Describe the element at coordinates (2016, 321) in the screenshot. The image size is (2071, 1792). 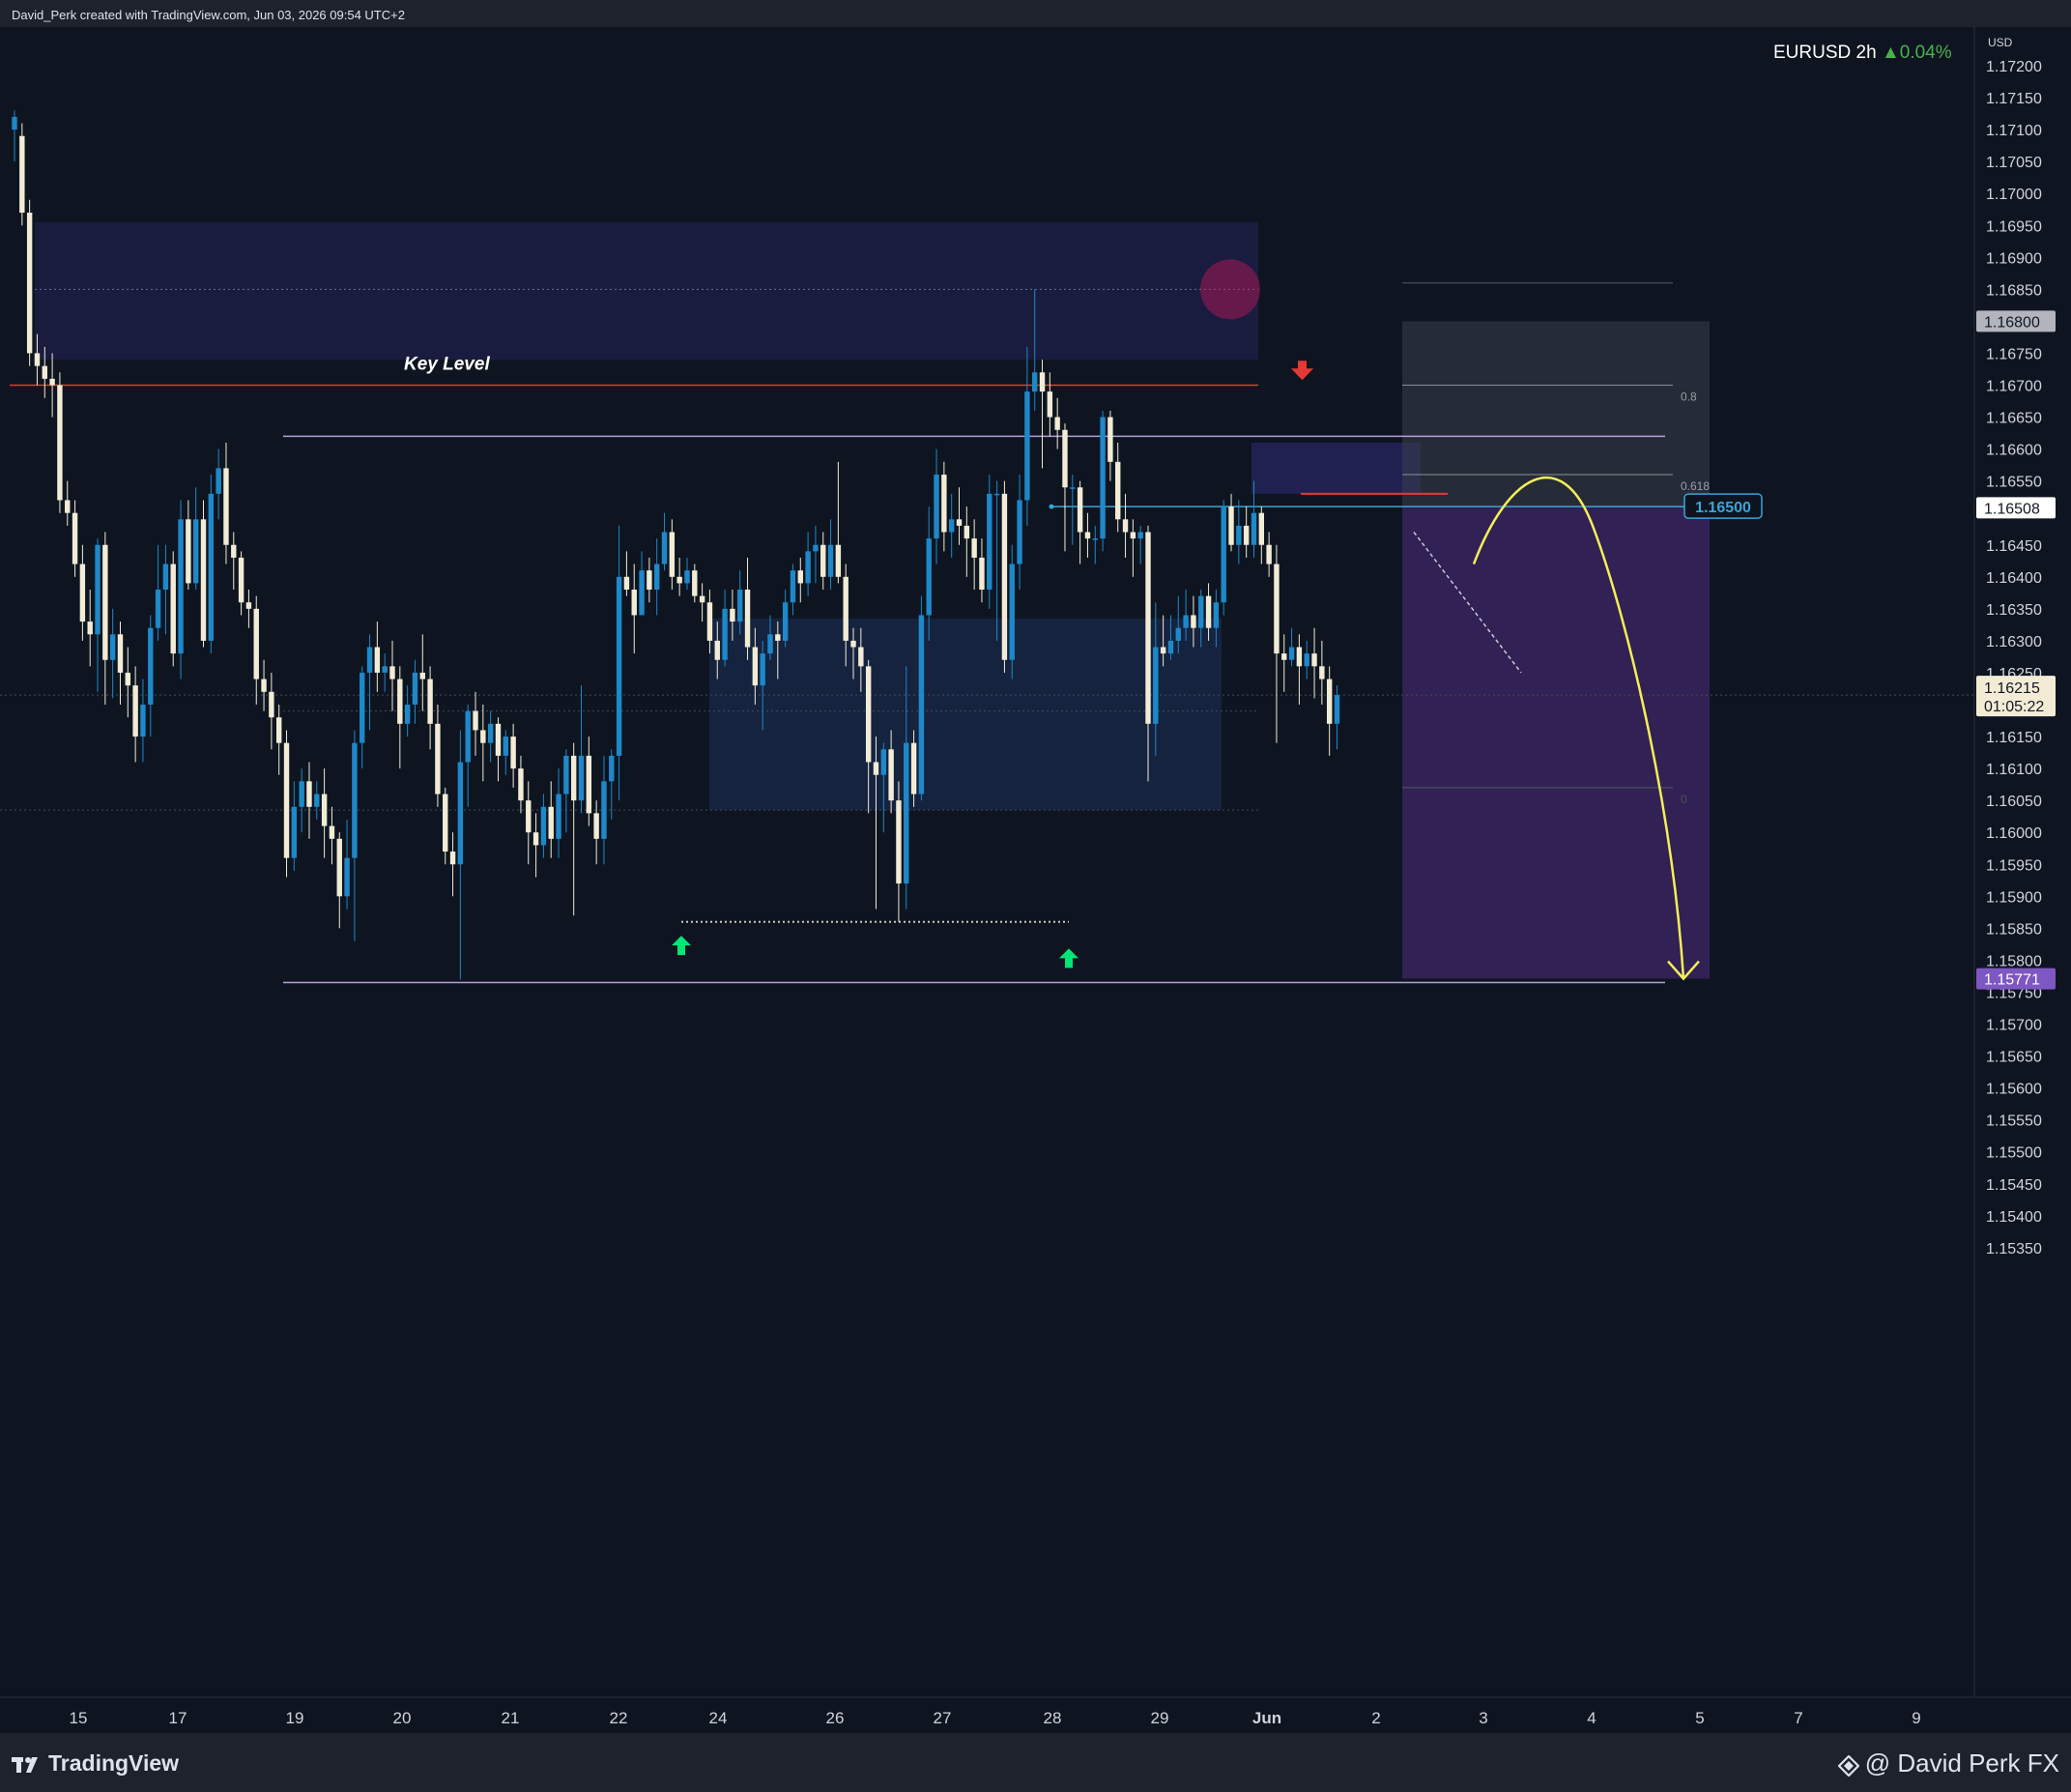
I see `upper-grey-badge: 1.16800` at that location.